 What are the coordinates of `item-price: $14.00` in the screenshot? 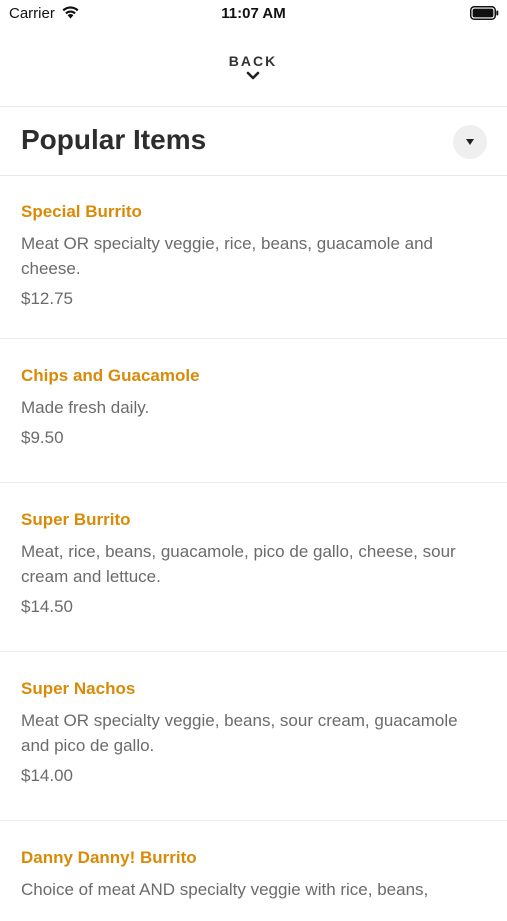 It's located at (47, 775).